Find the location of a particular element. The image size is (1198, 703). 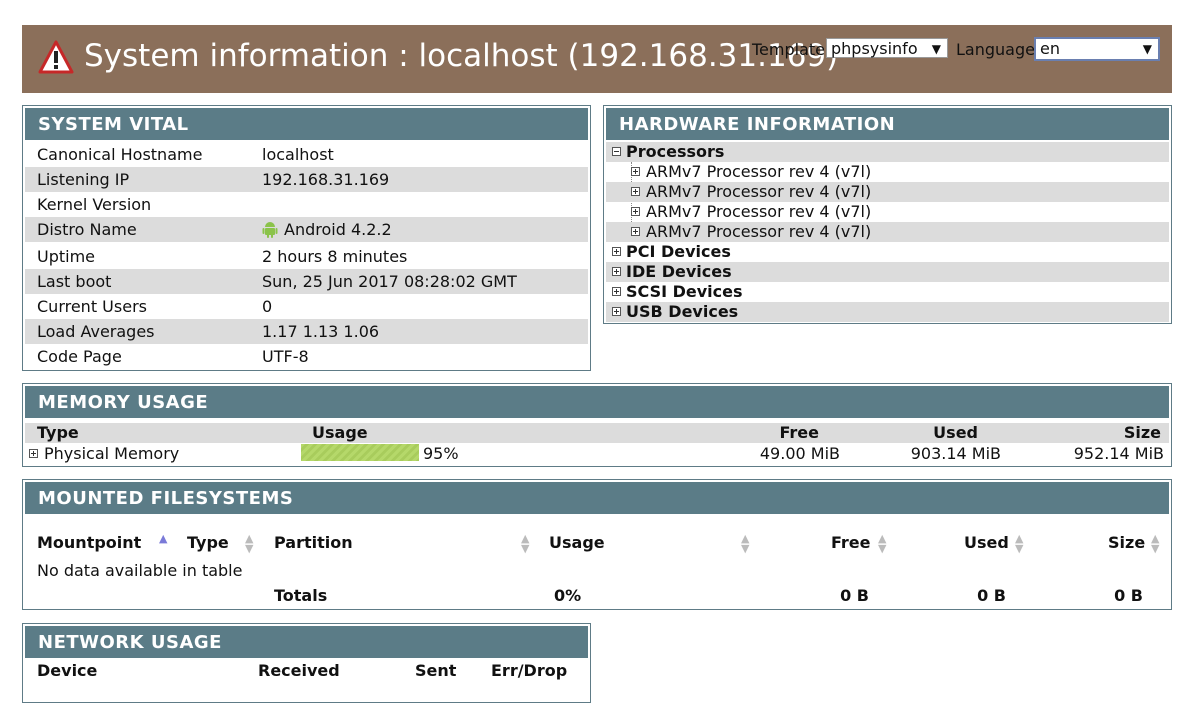

vital-key: Code Page is located at coordinates (79, 356).